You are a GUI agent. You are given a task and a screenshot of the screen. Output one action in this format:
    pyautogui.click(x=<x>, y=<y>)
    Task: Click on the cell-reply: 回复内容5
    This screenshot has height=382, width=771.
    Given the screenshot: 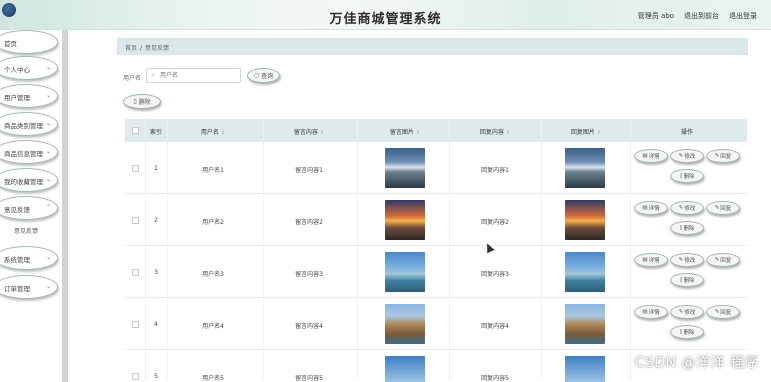 What is the action you would take?
    pyautogui.click(x=495, y=378)
    